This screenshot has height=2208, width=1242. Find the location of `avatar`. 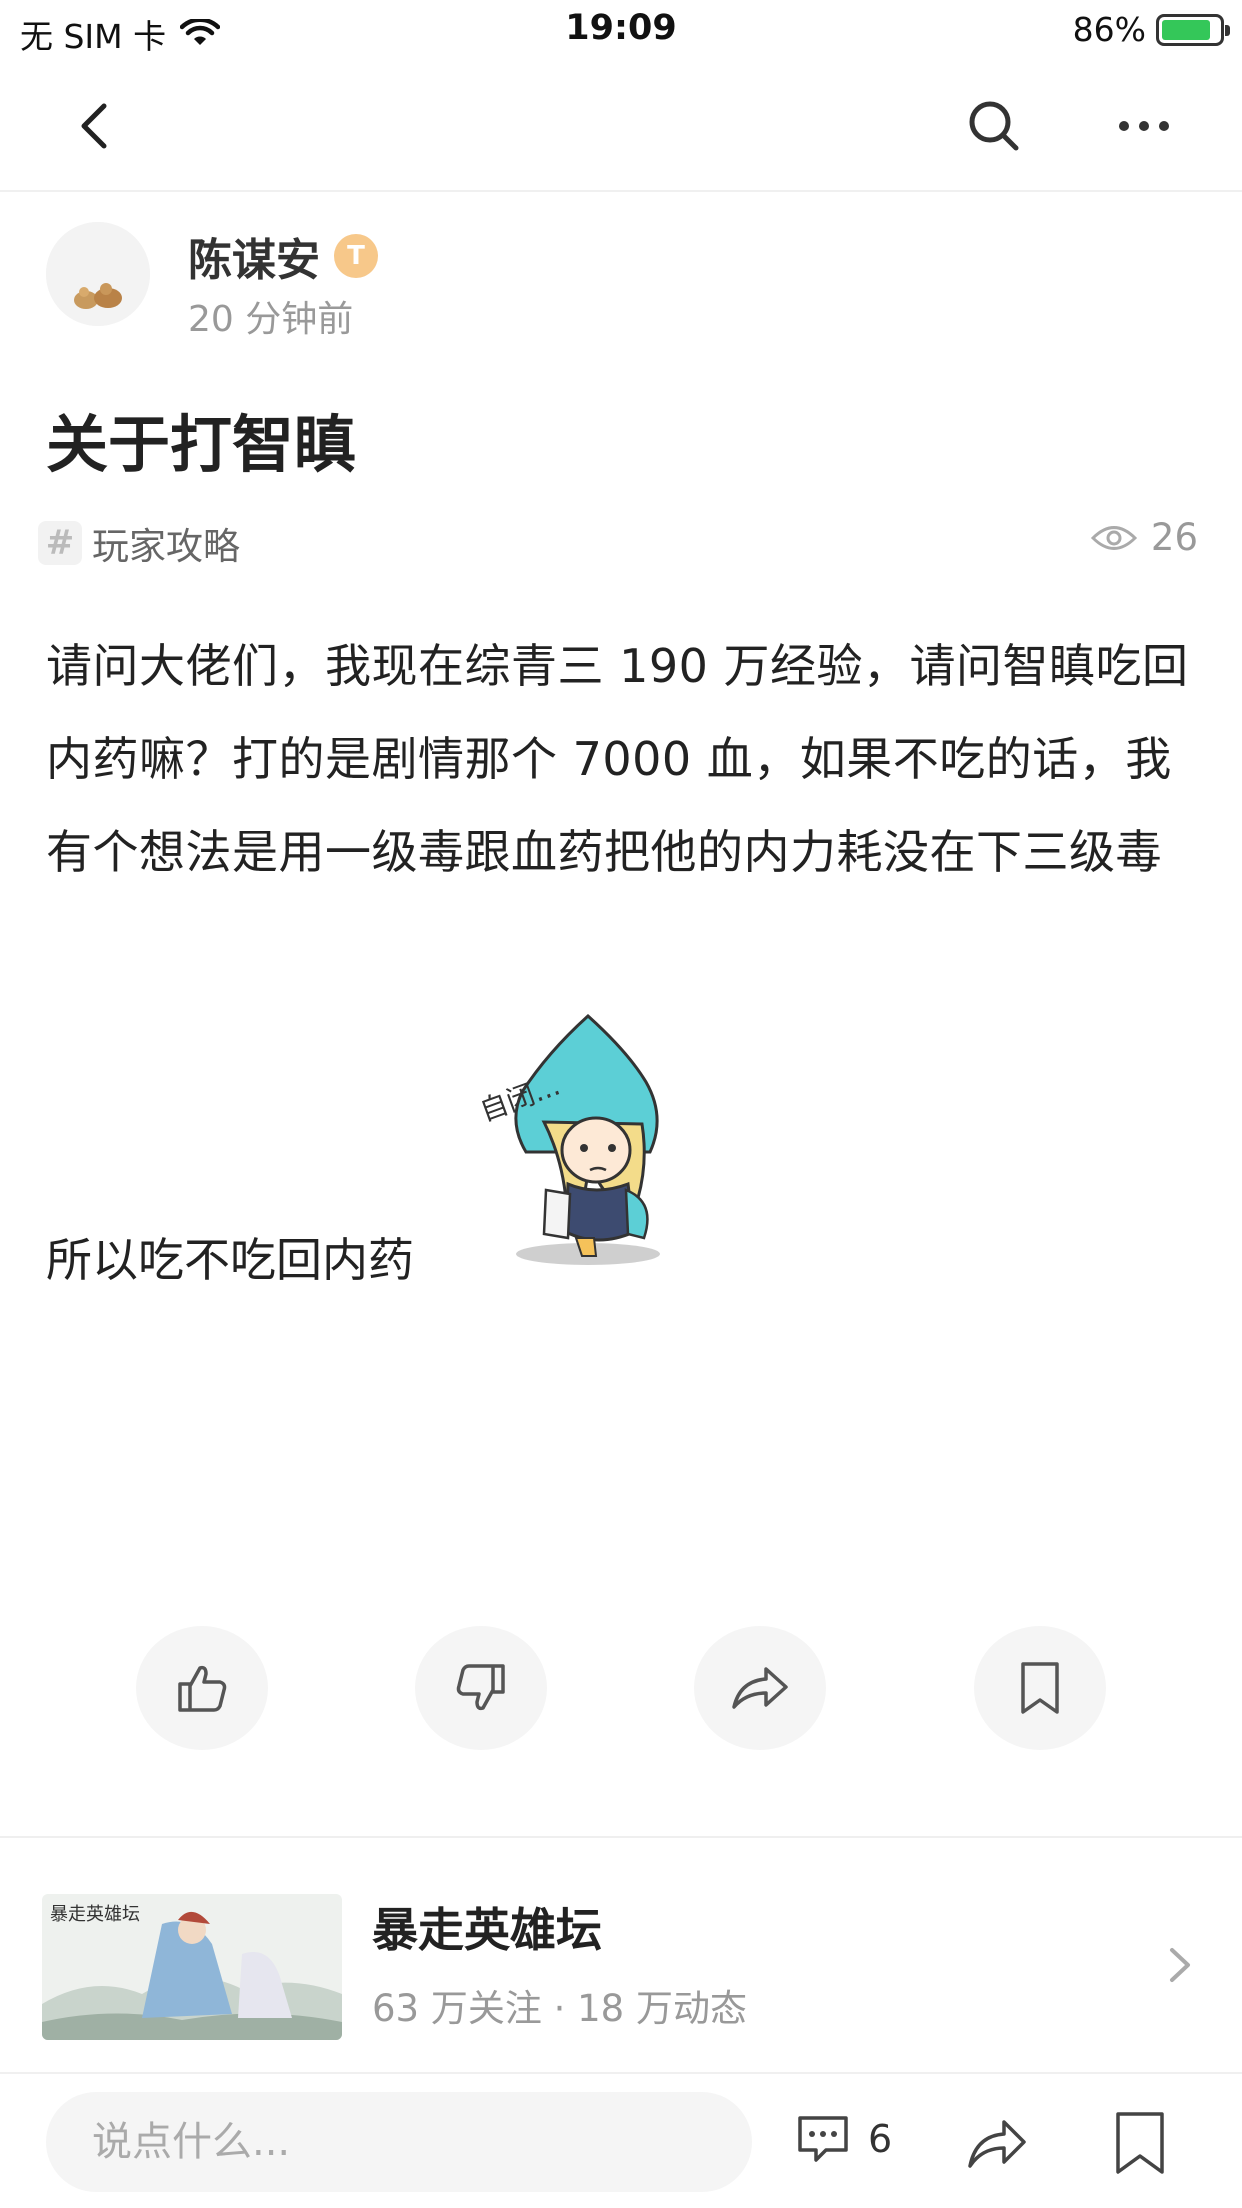

avatar is located at coordinates (98, 274).